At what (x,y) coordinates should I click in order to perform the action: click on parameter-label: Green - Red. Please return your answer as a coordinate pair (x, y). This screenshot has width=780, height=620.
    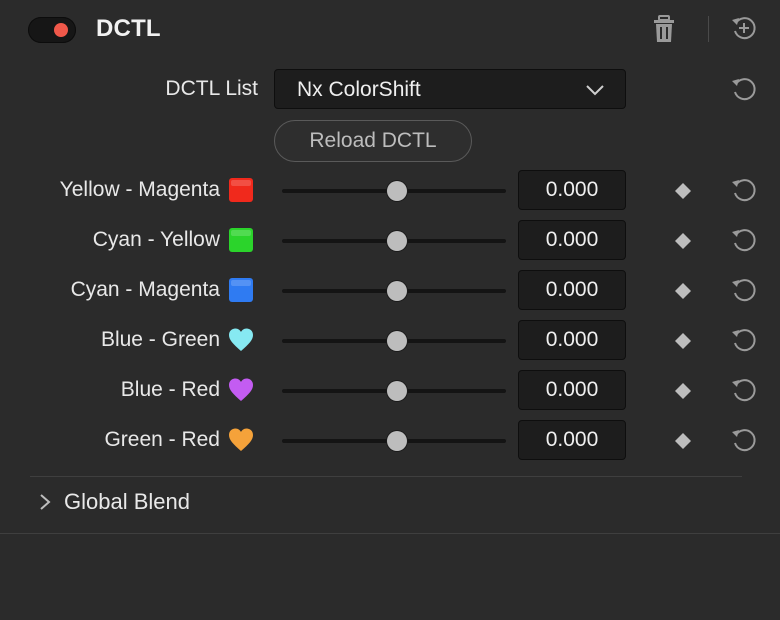
    Looking at the image, I should click on (162, 439).